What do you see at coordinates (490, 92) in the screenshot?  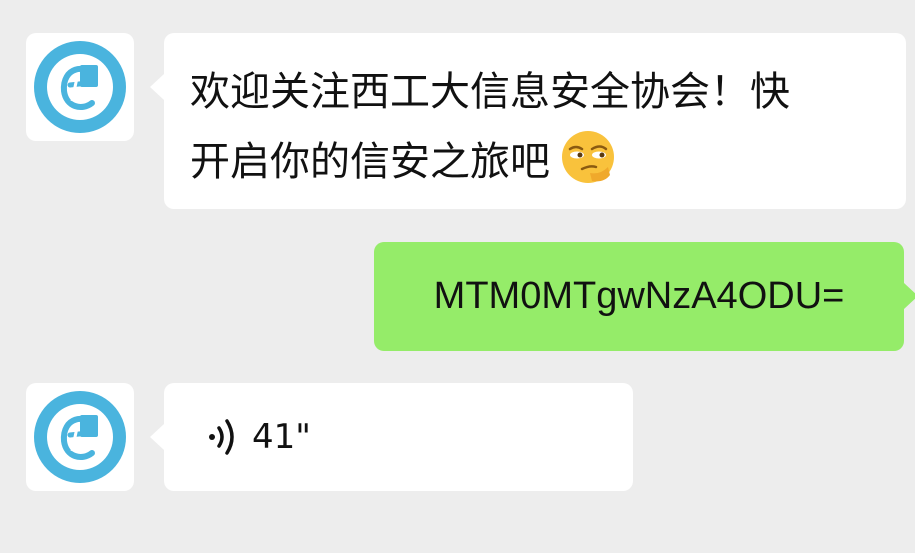 I see `message-text-line: 欢迎关注西工大信息安全协会！快` at bounding box center [490, 92].